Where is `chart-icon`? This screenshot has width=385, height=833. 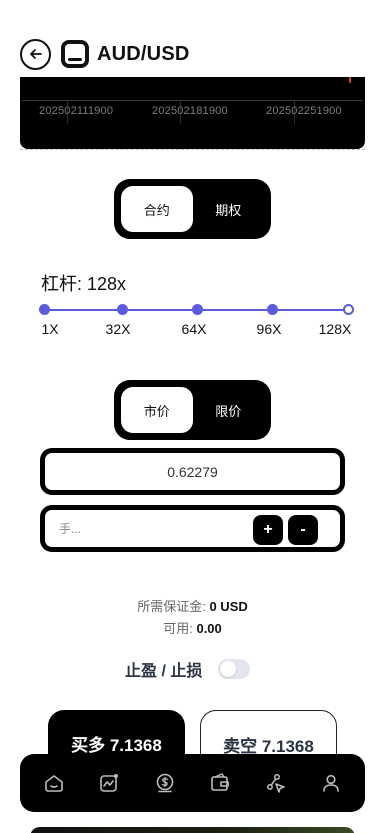
chart-icon is located at coordinates (109, 783).